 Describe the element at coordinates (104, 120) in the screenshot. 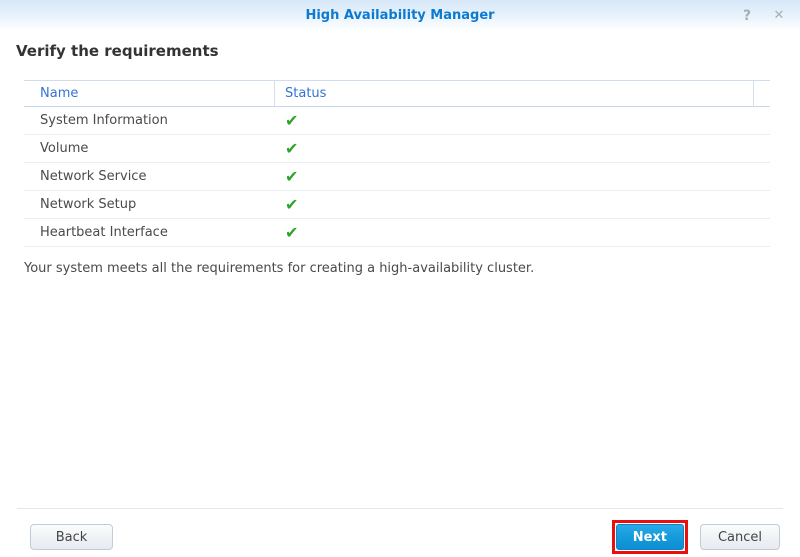

I see `row-name-cell: System Information` at that location.